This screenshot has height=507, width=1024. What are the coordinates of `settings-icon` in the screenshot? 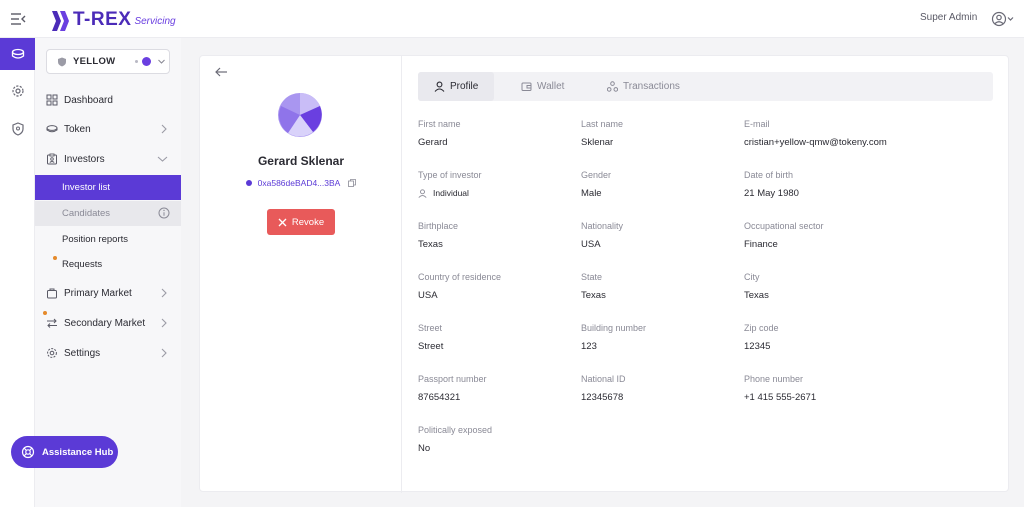 It's located at (52, 353).